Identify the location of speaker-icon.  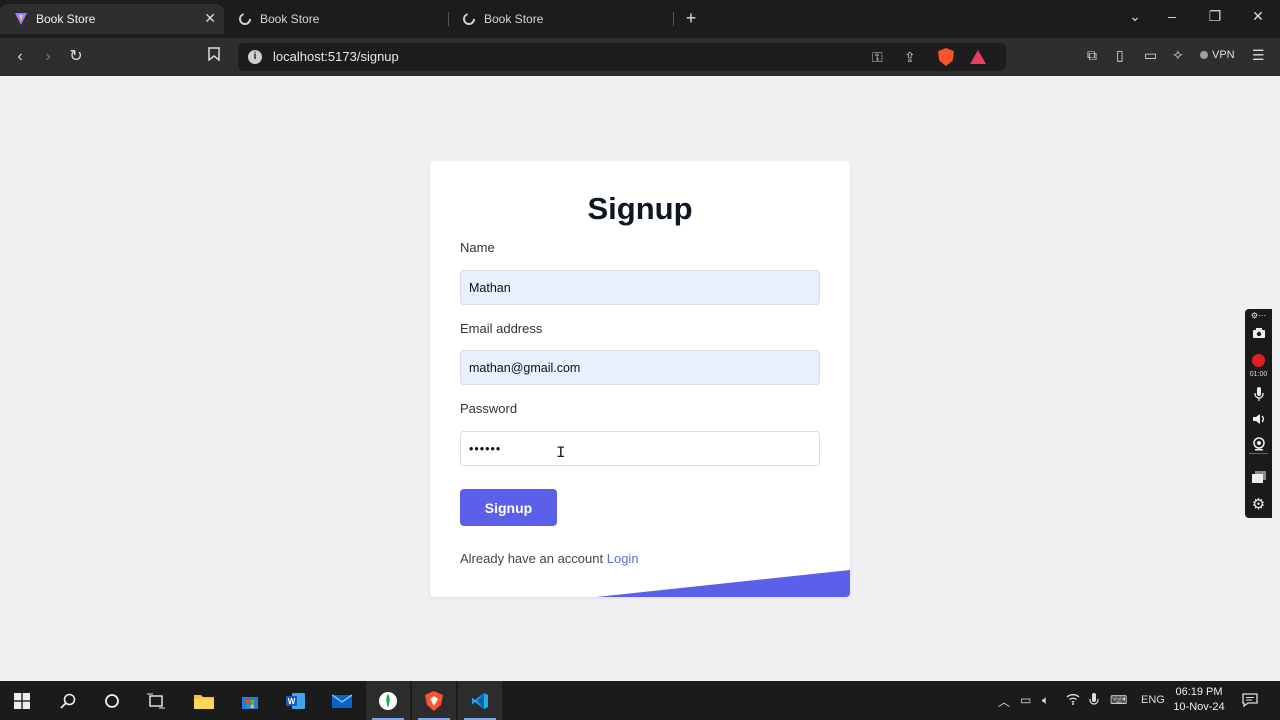
(1258, 420).